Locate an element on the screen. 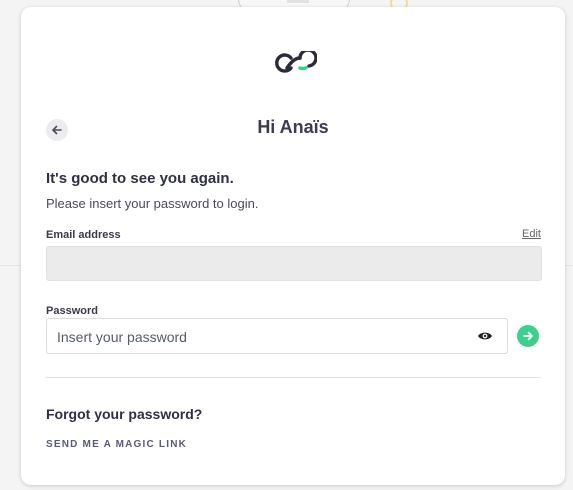 Image resolution: width=573 pixels, height=490 pixels. email-field is located at coordinates (294, 263).